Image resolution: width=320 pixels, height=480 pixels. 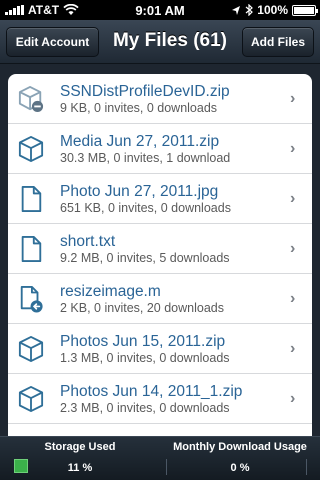 I want to click on edit-account-button: Edit Account, so click(x=52, y=42).